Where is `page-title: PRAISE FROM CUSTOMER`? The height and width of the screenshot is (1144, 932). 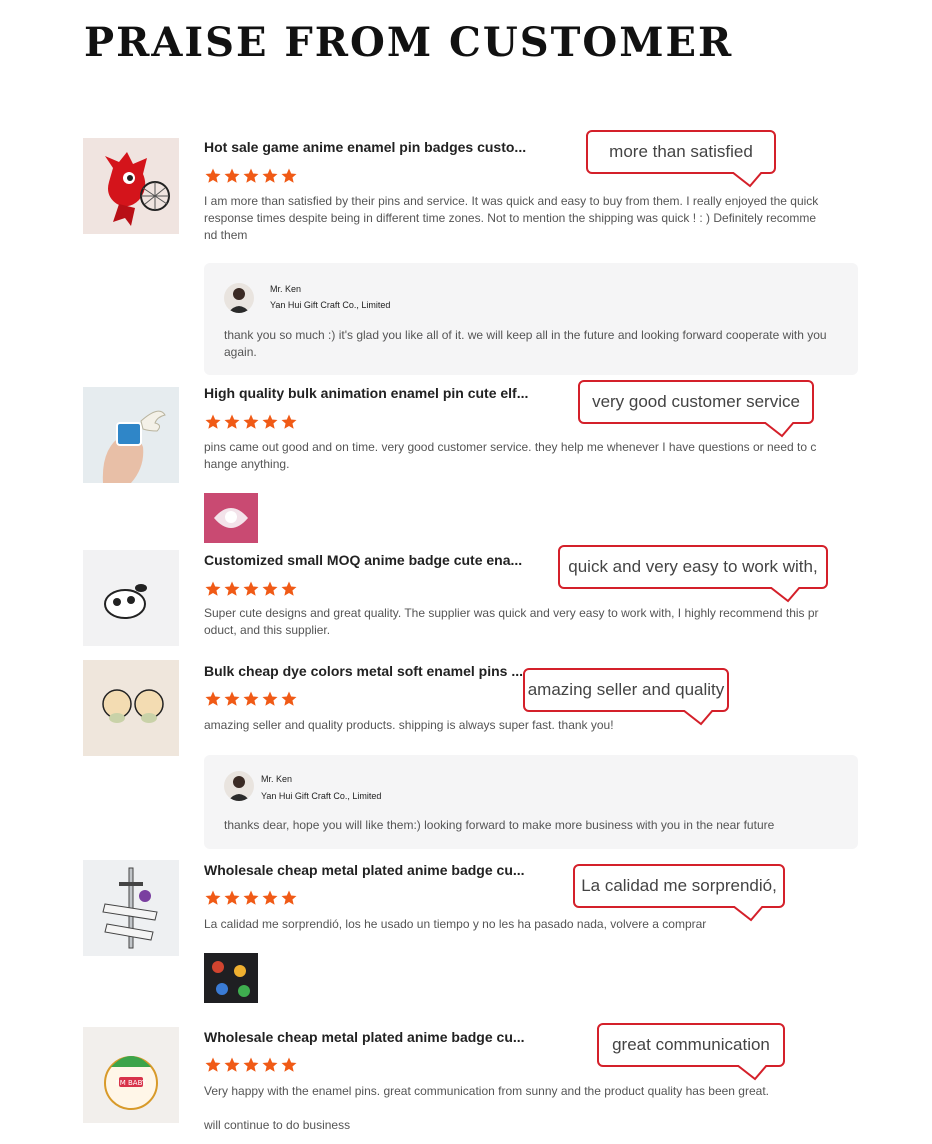
page-title: PRAISE FROM CUSTOMER is located at coordinates (409, 42).